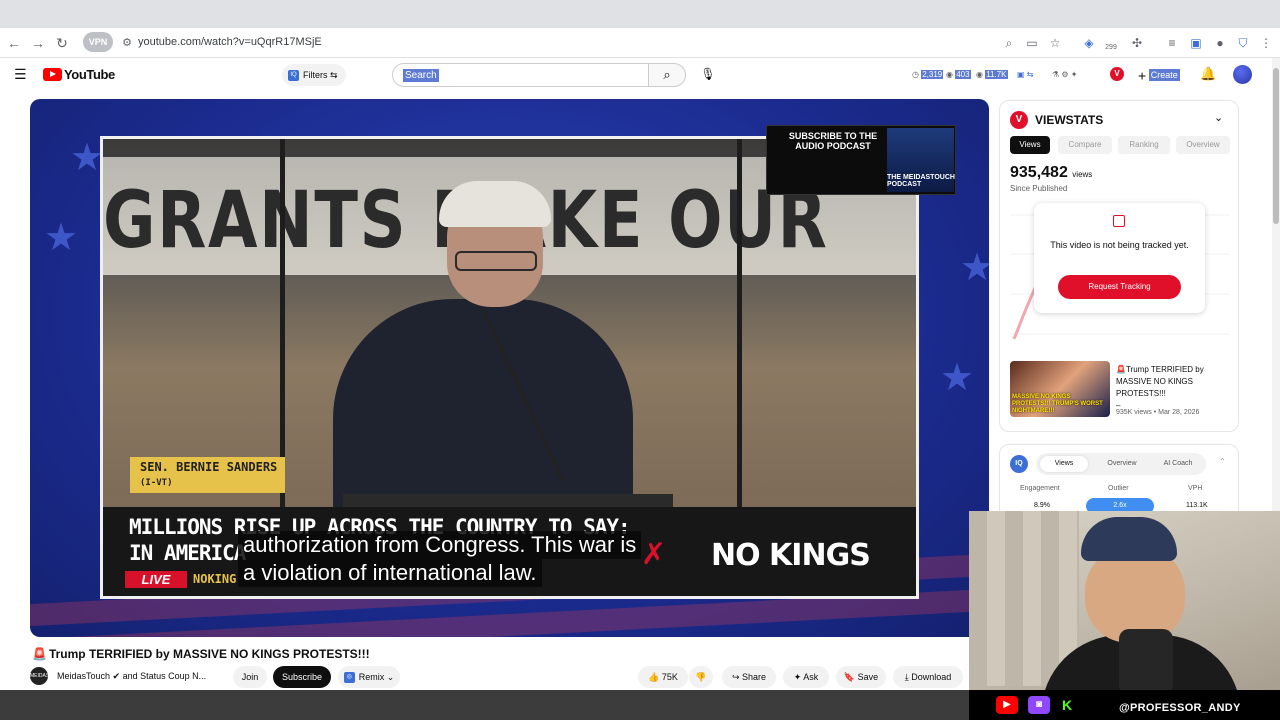 Image resolution: width=1280 pixels, height=720 pixels. Describe the element at coordinates (654, 554) in the screenshot. I see `crown-slash-icon: ✗` at that location.